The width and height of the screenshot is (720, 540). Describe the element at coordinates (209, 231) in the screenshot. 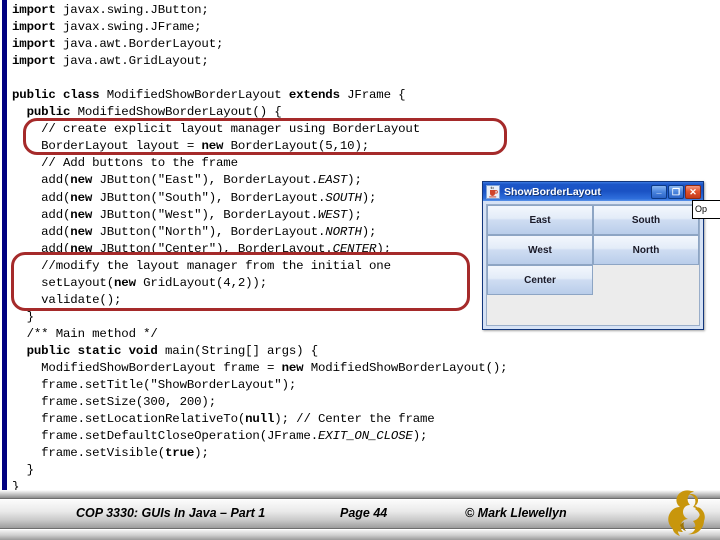

I see `code-text: JButton("North"), BorderLayout.` at that location.